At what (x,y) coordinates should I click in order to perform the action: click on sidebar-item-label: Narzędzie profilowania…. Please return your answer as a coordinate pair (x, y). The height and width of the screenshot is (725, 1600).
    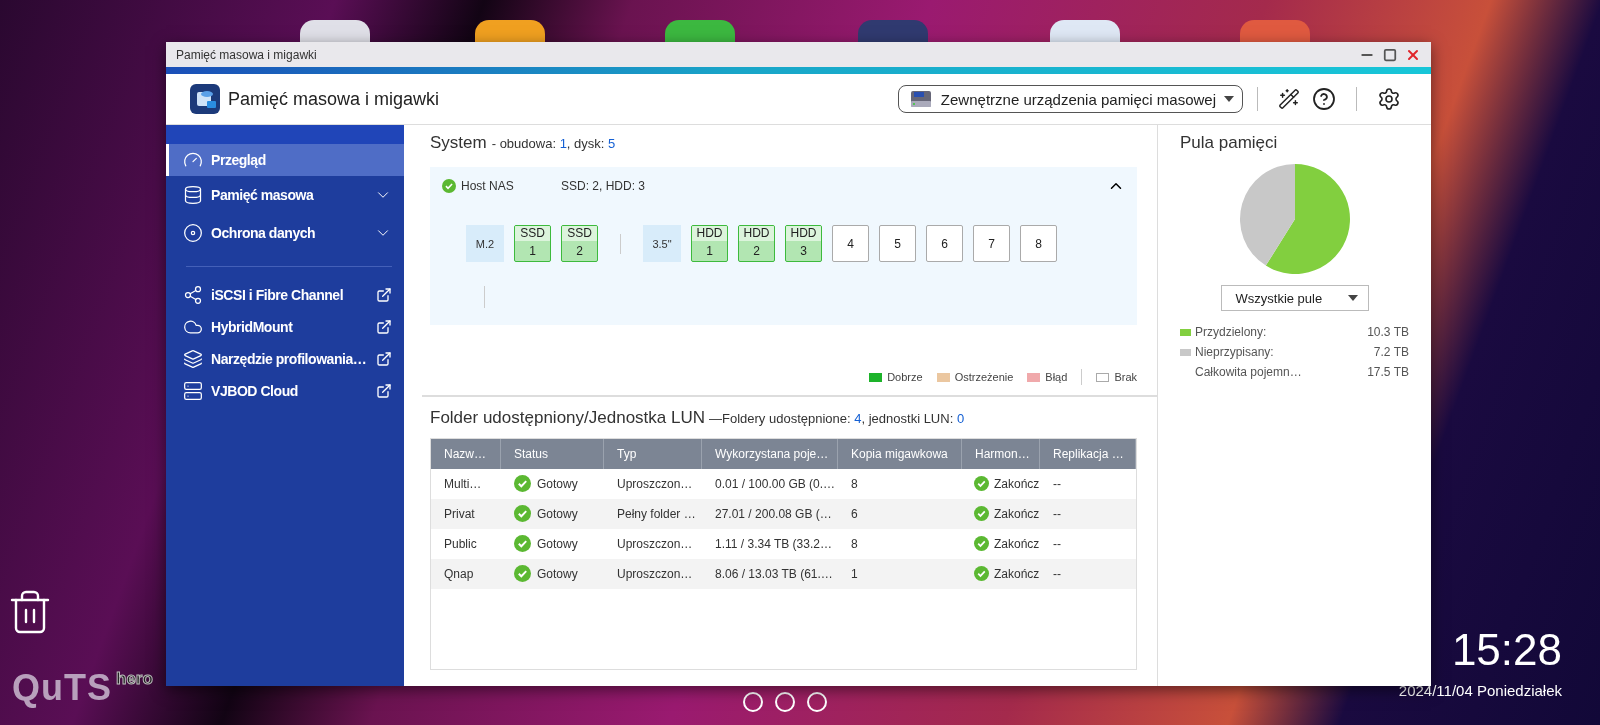
    Looking at the image, I should click on (289, 359).